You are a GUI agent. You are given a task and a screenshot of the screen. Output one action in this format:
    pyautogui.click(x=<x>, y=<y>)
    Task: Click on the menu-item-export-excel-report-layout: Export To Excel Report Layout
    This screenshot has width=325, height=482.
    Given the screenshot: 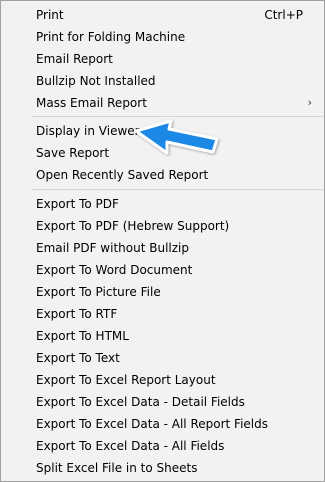 What is the action you would take?
    pyautogui.click(x=162, y=380)
    